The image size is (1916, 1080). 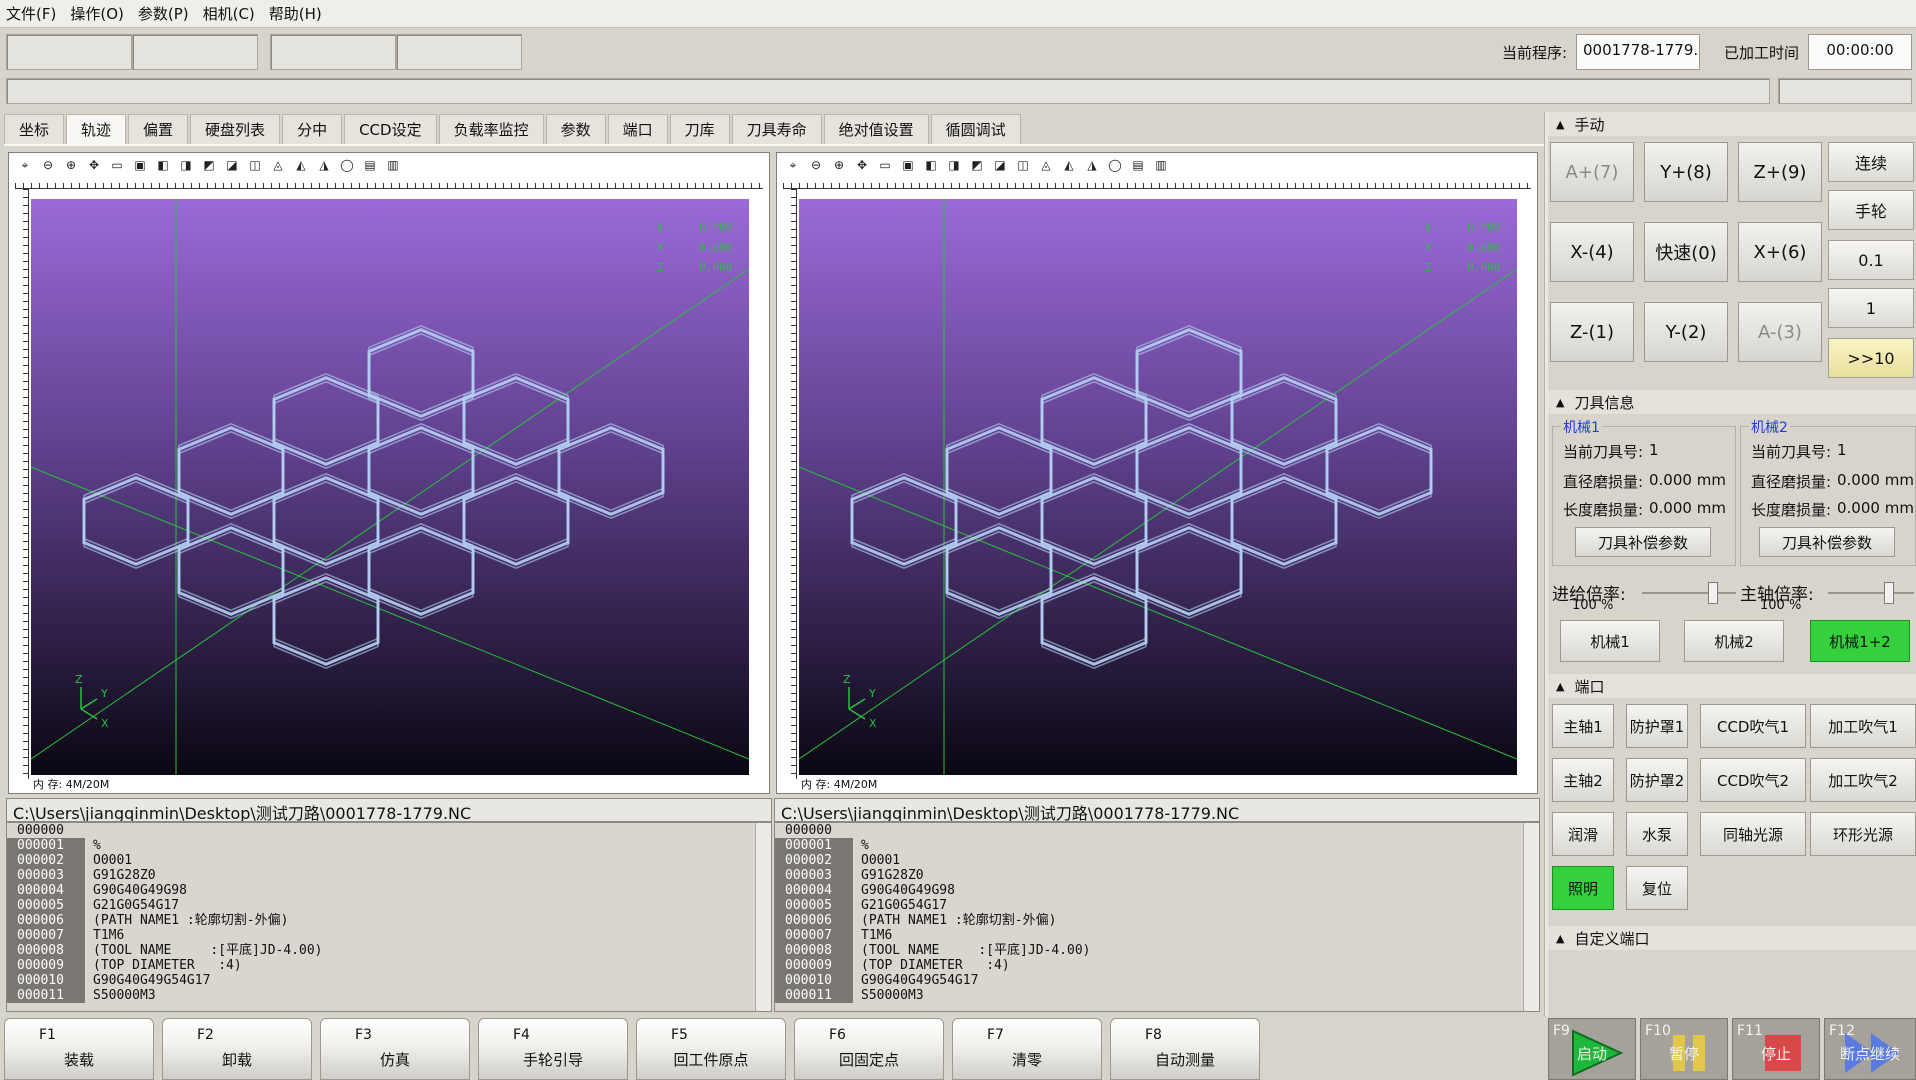 What do you see at coordinates (1583, 888) in the screenshot?
I see `port-lighting-button: 照明` at bounding box center [1583, 888].